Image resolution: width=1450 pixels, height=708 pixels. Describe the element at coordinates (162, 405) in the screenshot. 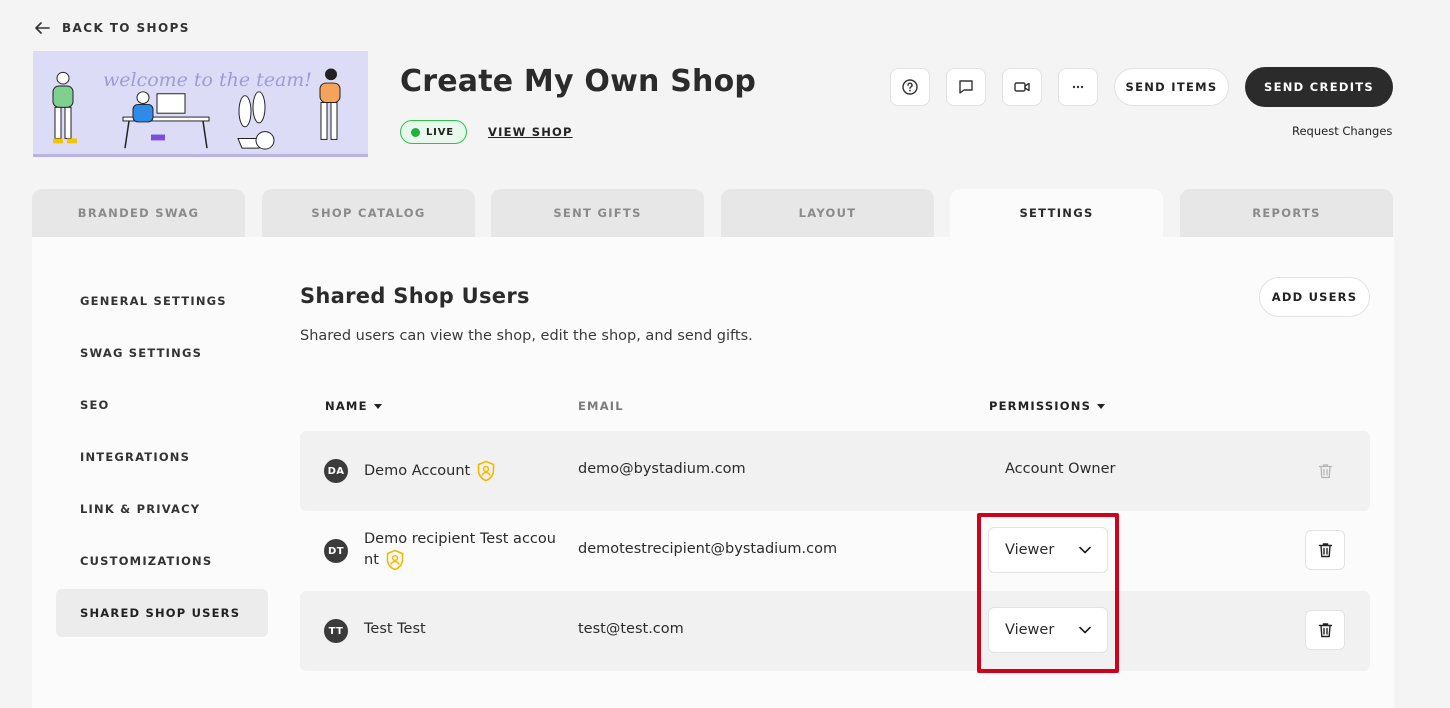

I see `sidebar-item-seo: SEO` at that location.